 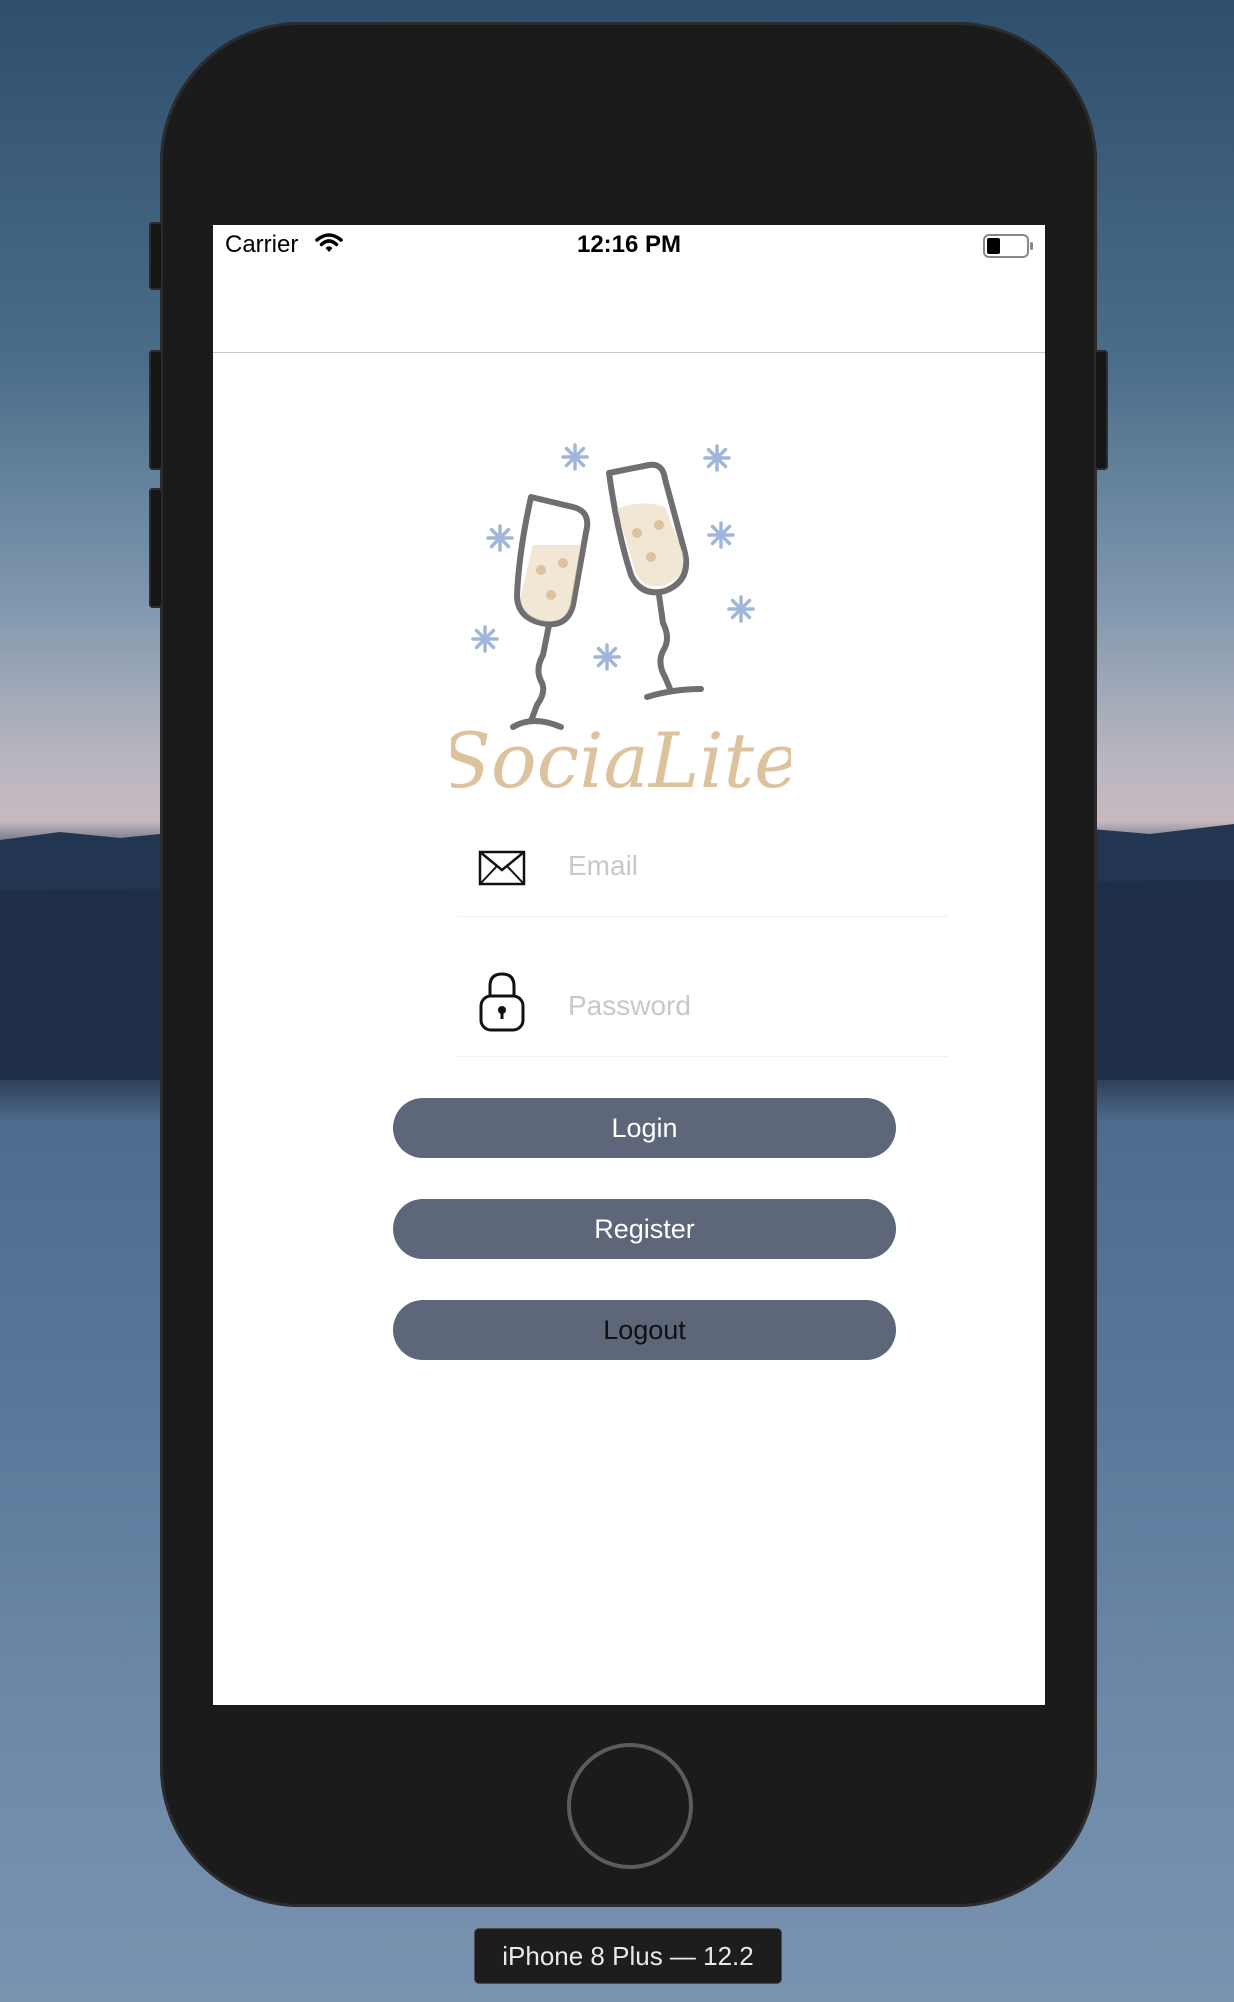 What do you see at coordinates (629, 244) in the screenshot?
I see `status-time: 12:16 PM` at bounding box center [629, 244].